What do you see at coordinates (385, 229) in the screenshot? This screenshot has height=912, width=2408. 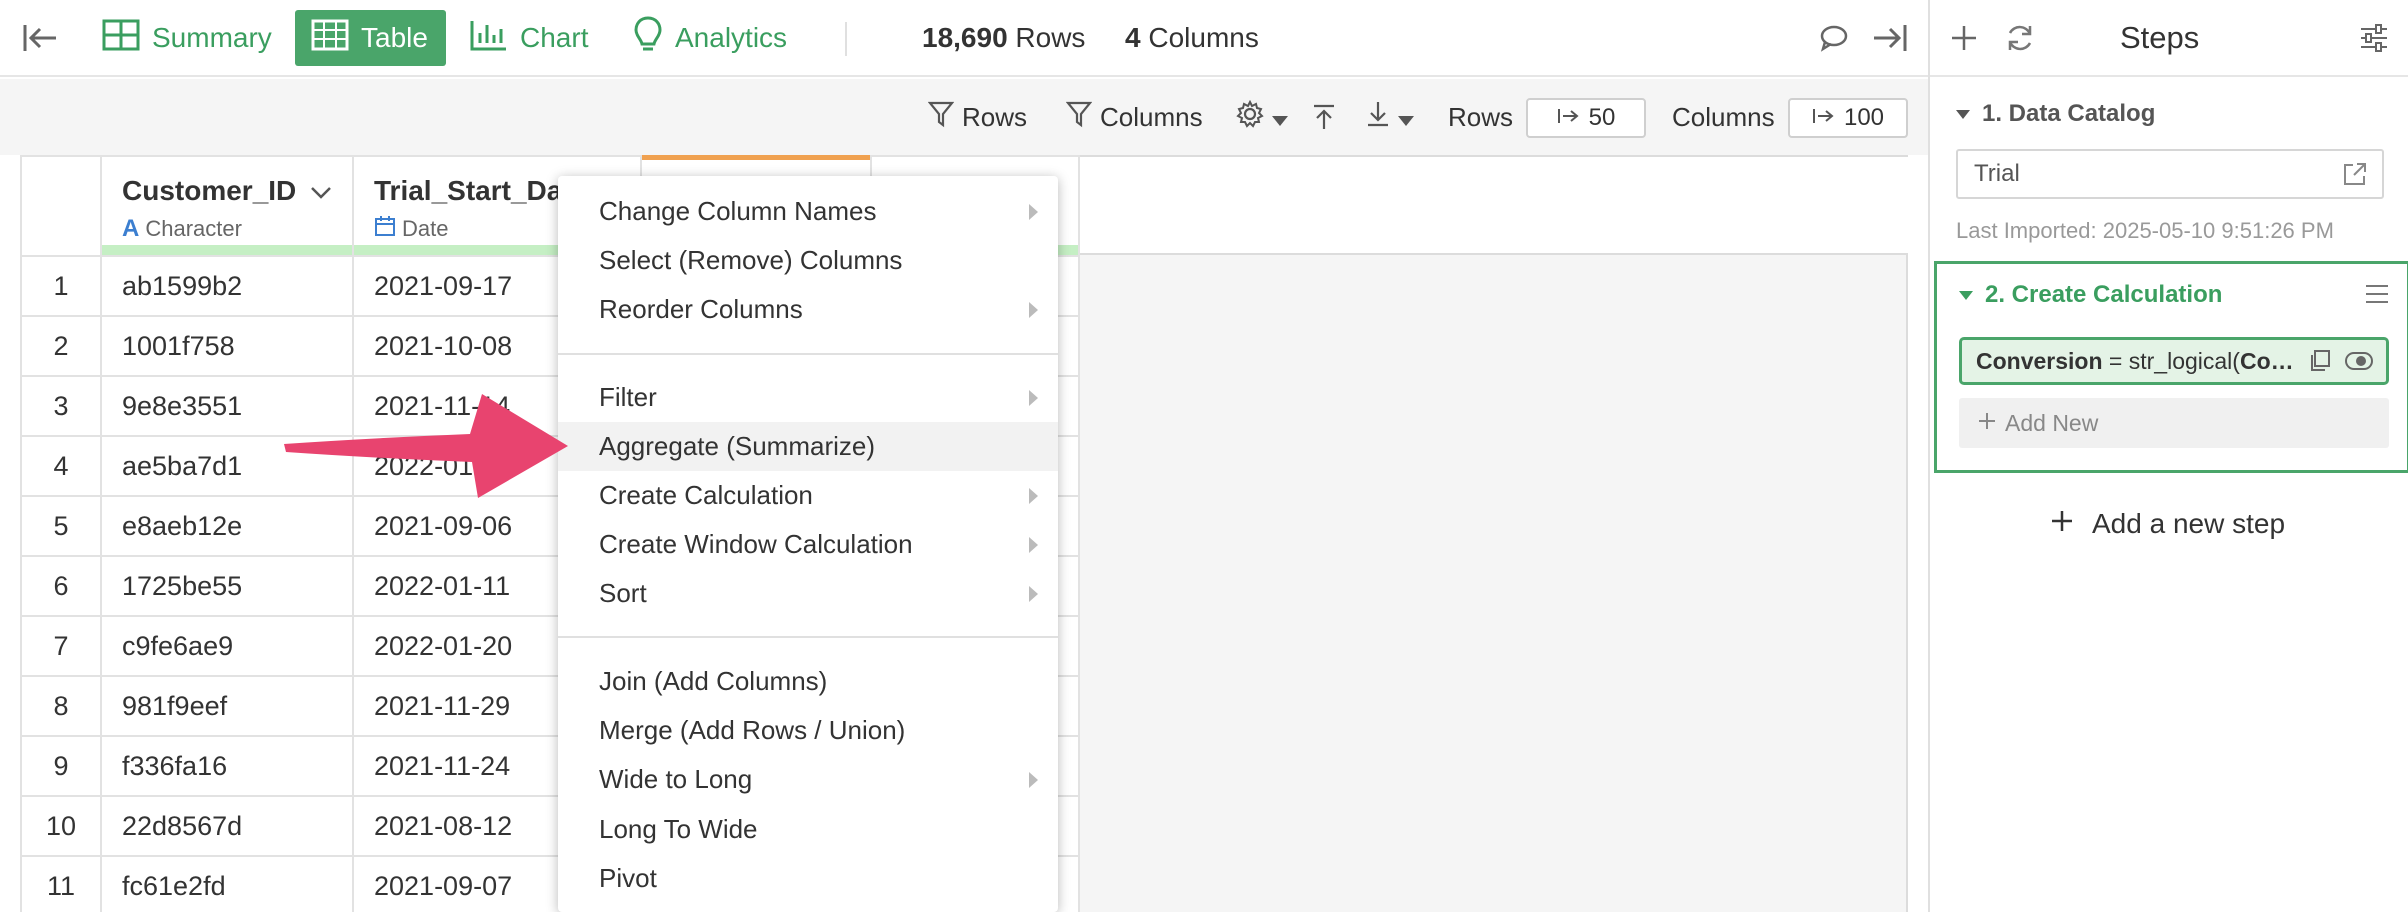 I see `calendar-icon` at bounding box center [385, 229].